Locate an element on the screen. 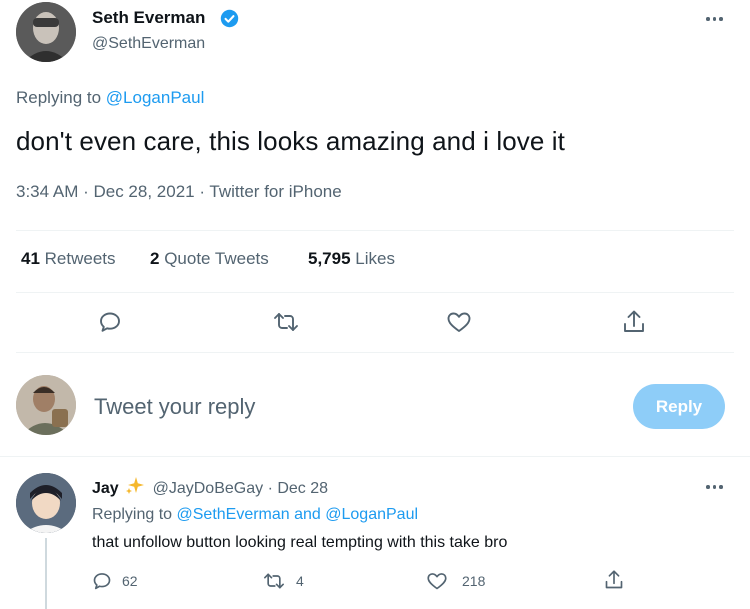  reply-button is located at coordinates (110, 322).